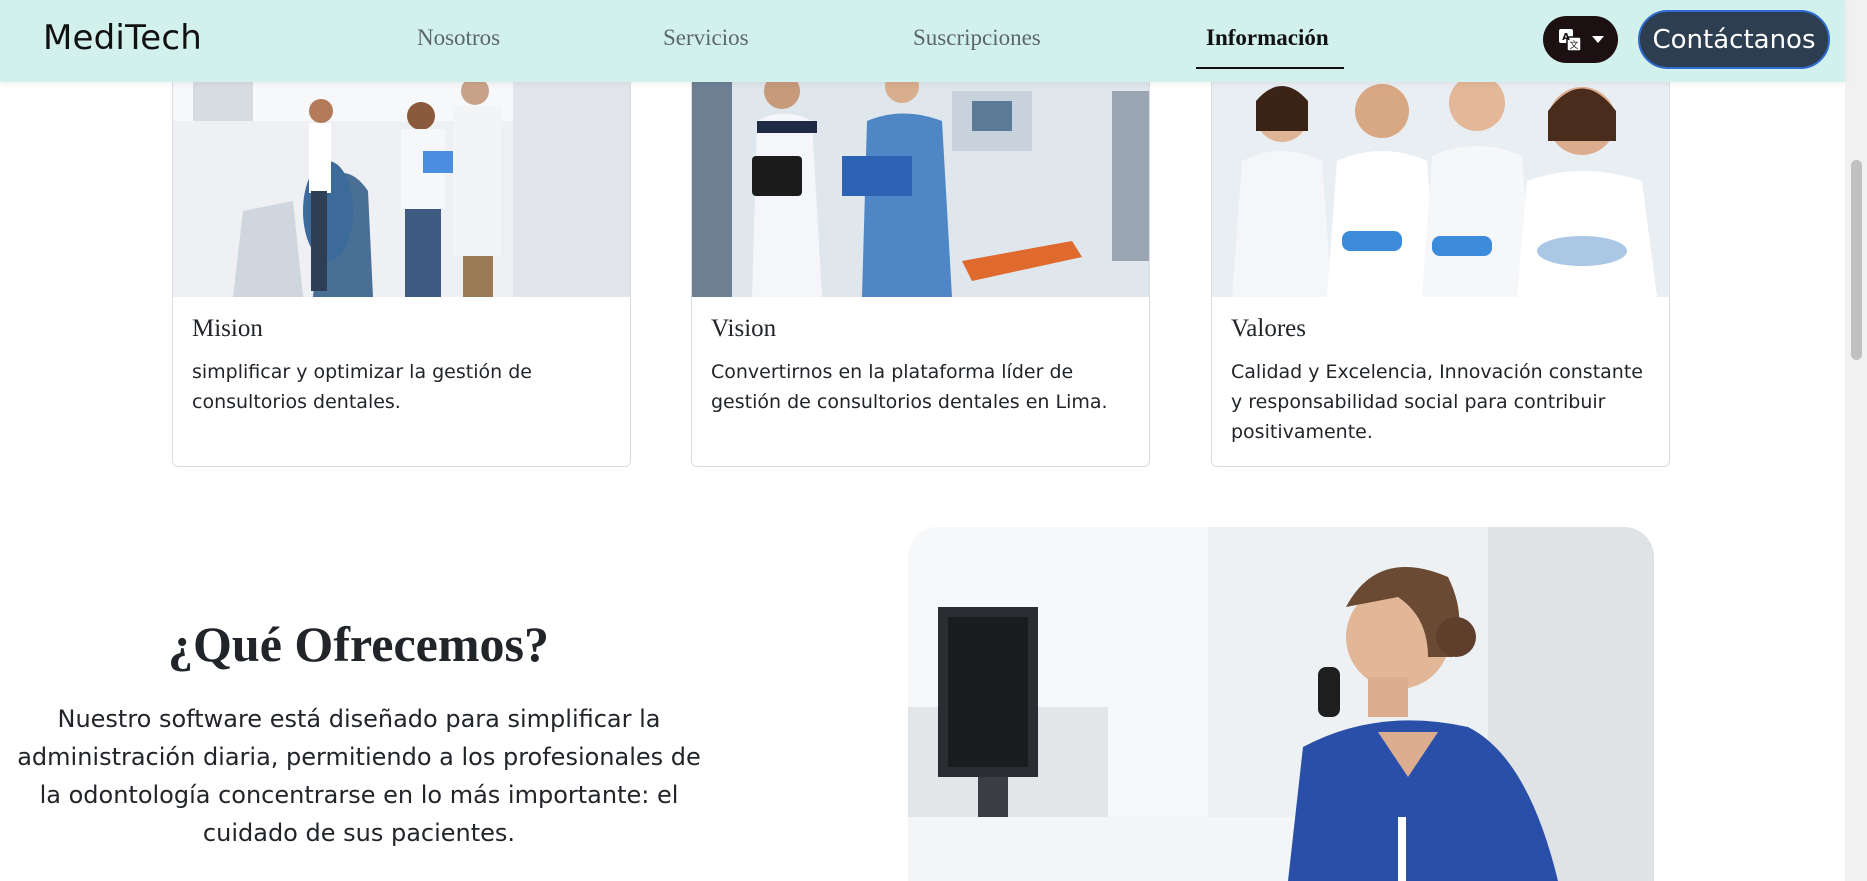 The image size is (1867, 881). Describe the element at coordinates (1573, 45) in the screenshot. I see `svg-text: 文` at that location.